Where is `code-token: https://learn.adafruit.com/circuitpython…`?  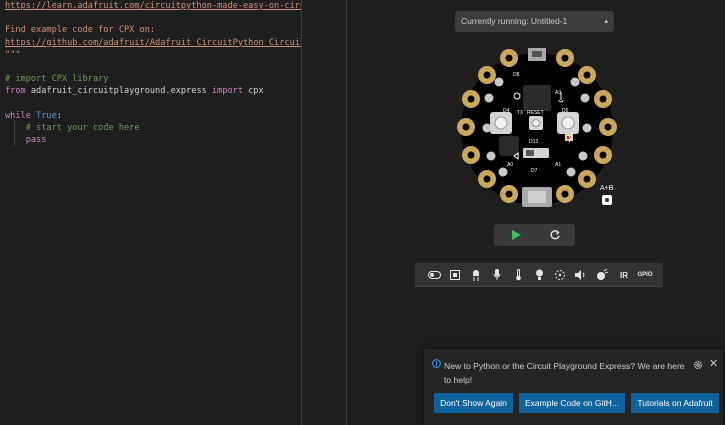 code-token: https://learn.adafruit.com/circuitpython… is located at coordinates (153, 6).